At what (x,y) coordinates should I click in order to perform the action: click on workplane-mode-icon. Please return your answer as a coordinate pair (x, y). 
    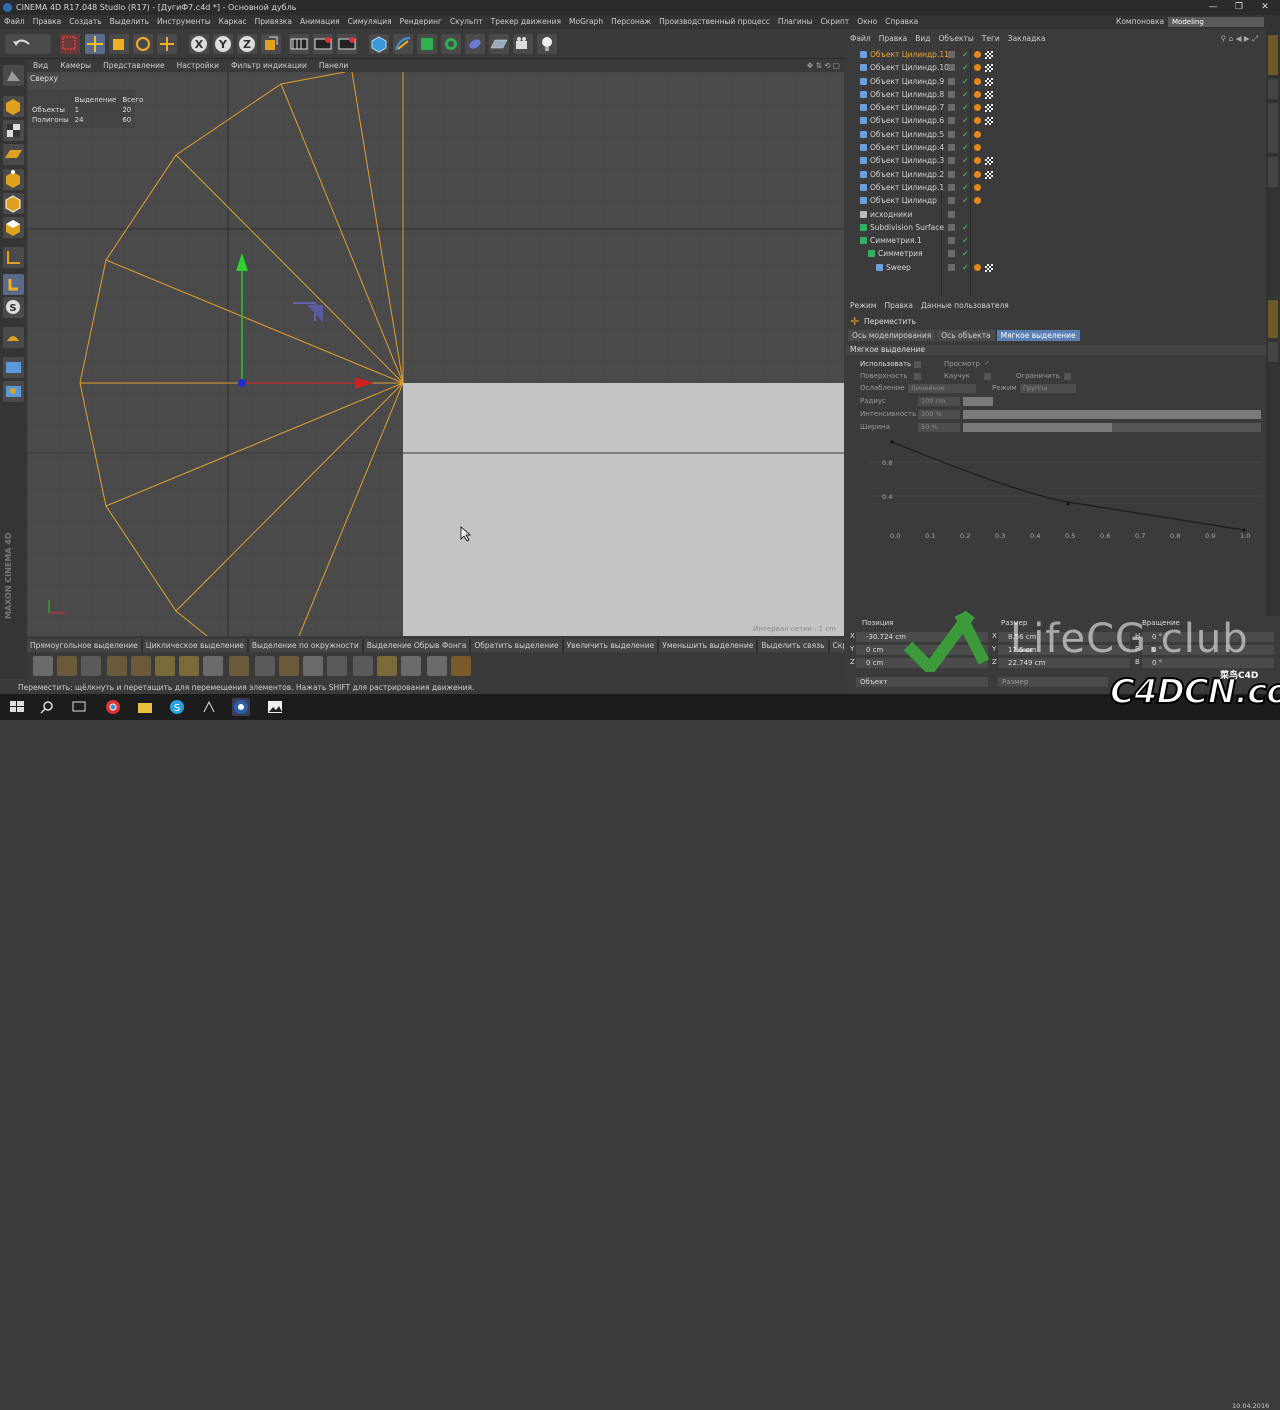
    Looking at the image, I should click on (13, 154).